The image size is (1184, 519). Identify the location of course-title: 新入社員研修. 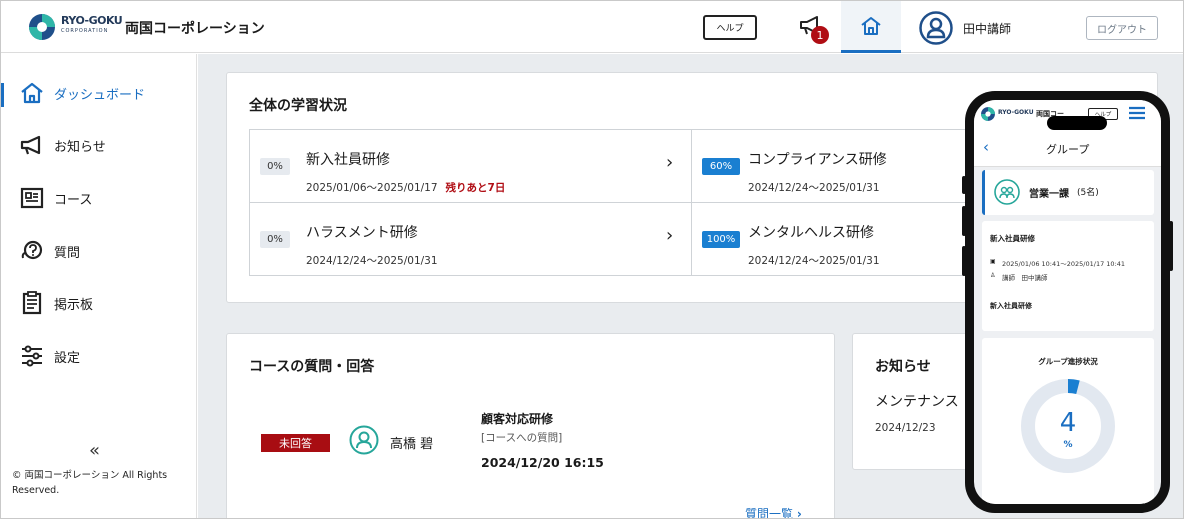
(1012, 238).